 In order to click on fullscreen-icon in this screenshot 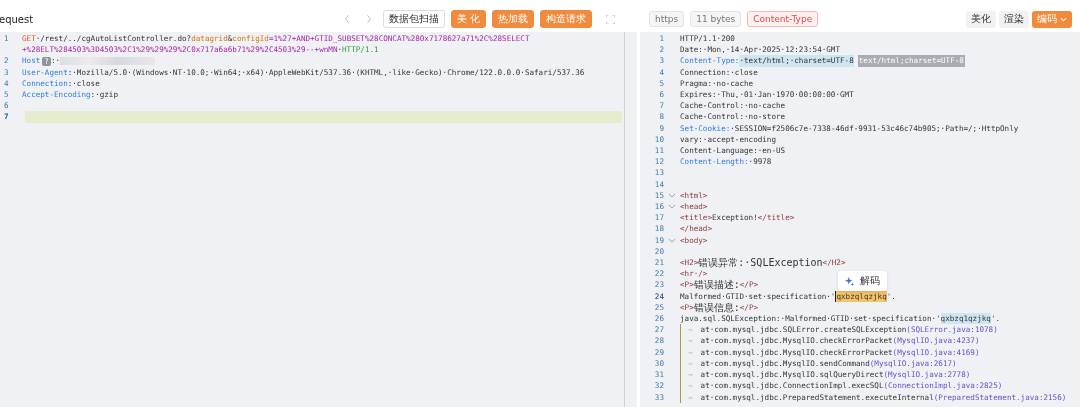, I will do `click(610, 19)`.